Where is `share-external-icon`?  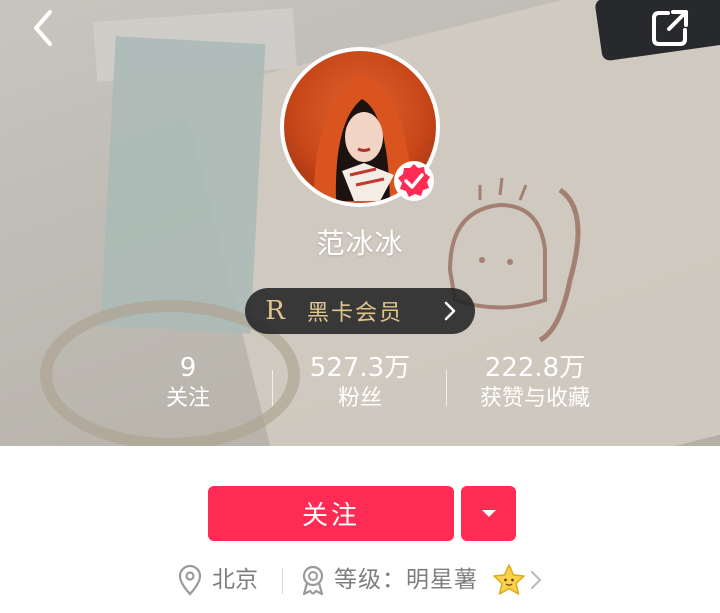 share-external-icon is located at coordinates (670, 28).